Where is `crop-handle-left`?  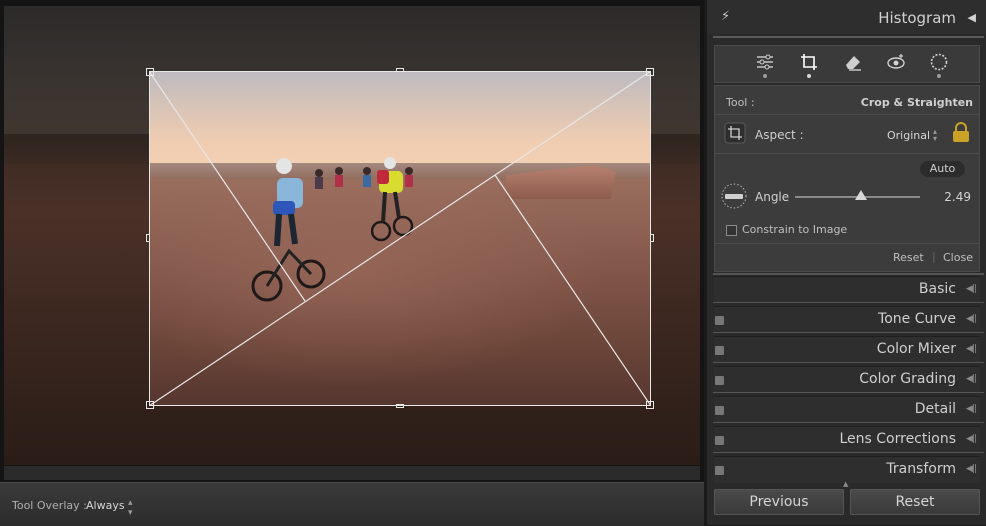
crop-handle-left is located at coordinates (148, 238).